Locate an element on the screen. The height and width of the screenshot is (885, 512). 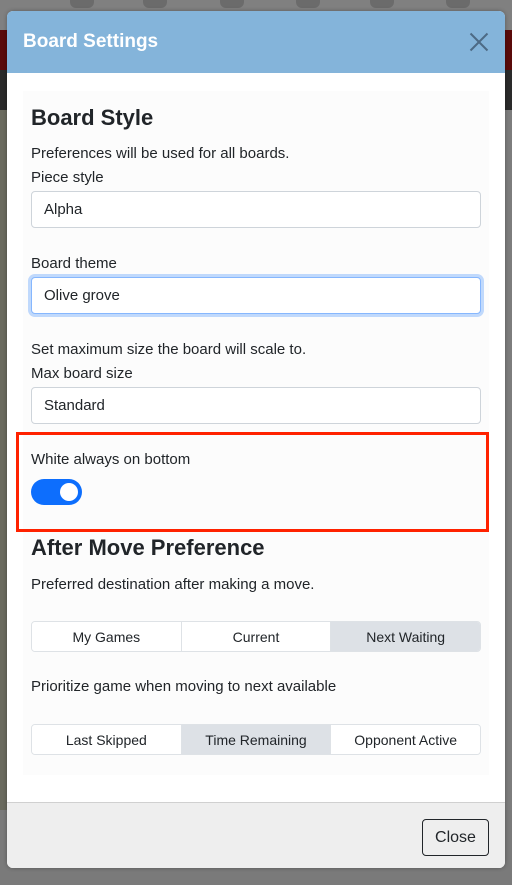
board-theme-label: Board theme is located at coordinates (74, 263).